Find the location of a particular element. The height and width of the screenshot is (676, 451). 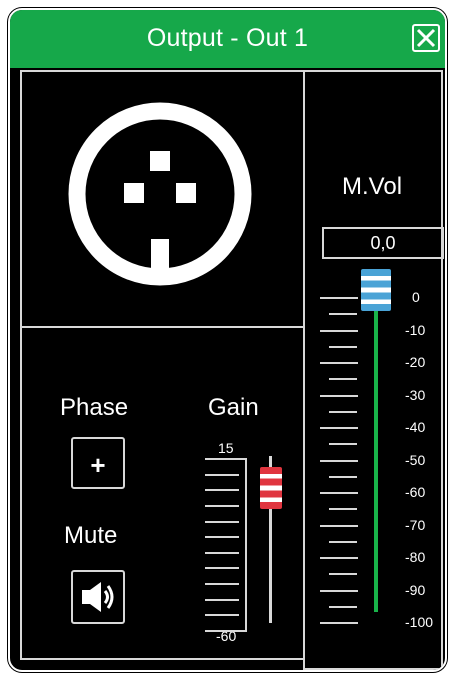

speaker-icon is located at coordinates (98, 597).